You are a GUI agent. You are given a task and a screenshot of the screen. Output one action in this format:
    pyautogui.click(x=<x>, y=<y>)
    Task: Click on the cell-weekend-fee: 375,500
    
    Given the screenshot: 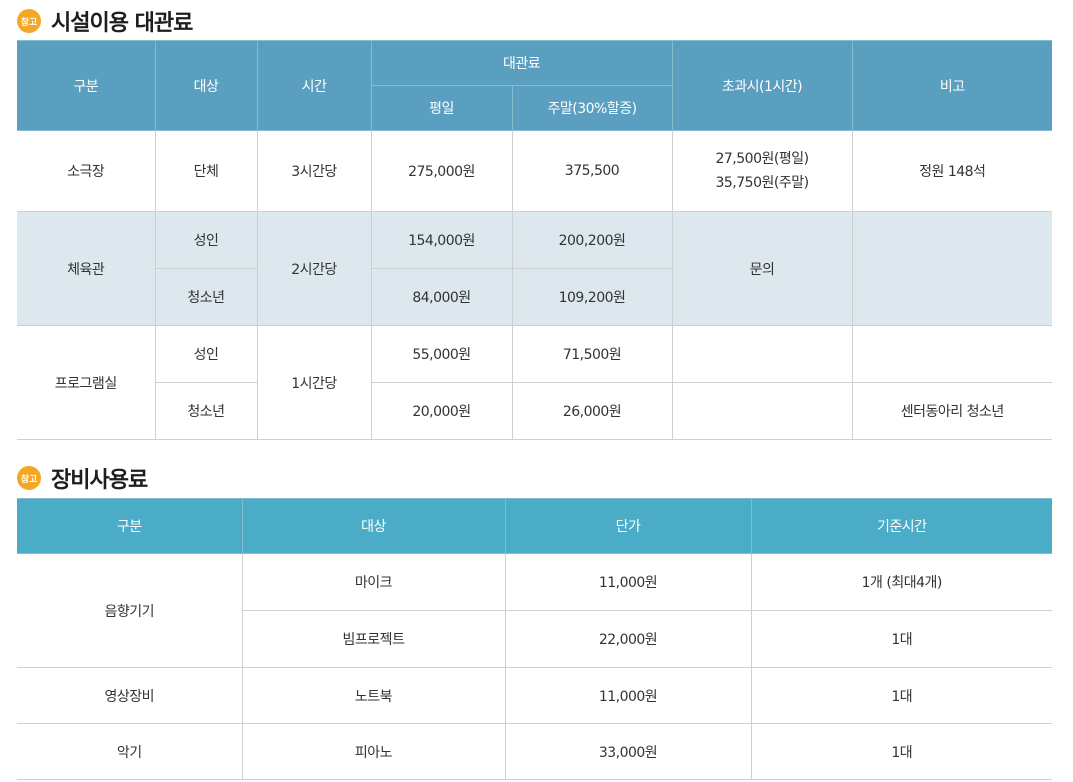 What is the action you would take?
    pyautogui.click(x=592, y=171)
    